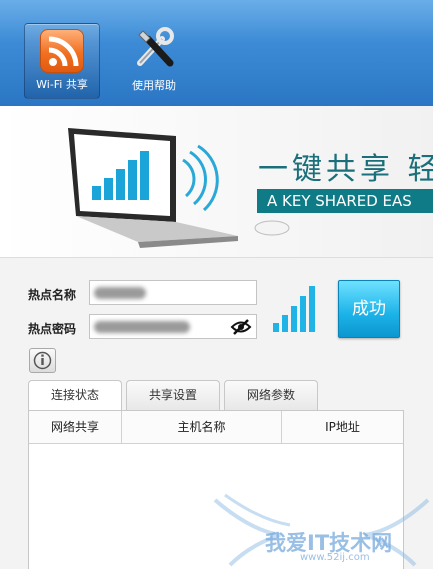 This screenshot has height=569, width=433. I want to click on help-label: 使用帮助, so click(154, 85).